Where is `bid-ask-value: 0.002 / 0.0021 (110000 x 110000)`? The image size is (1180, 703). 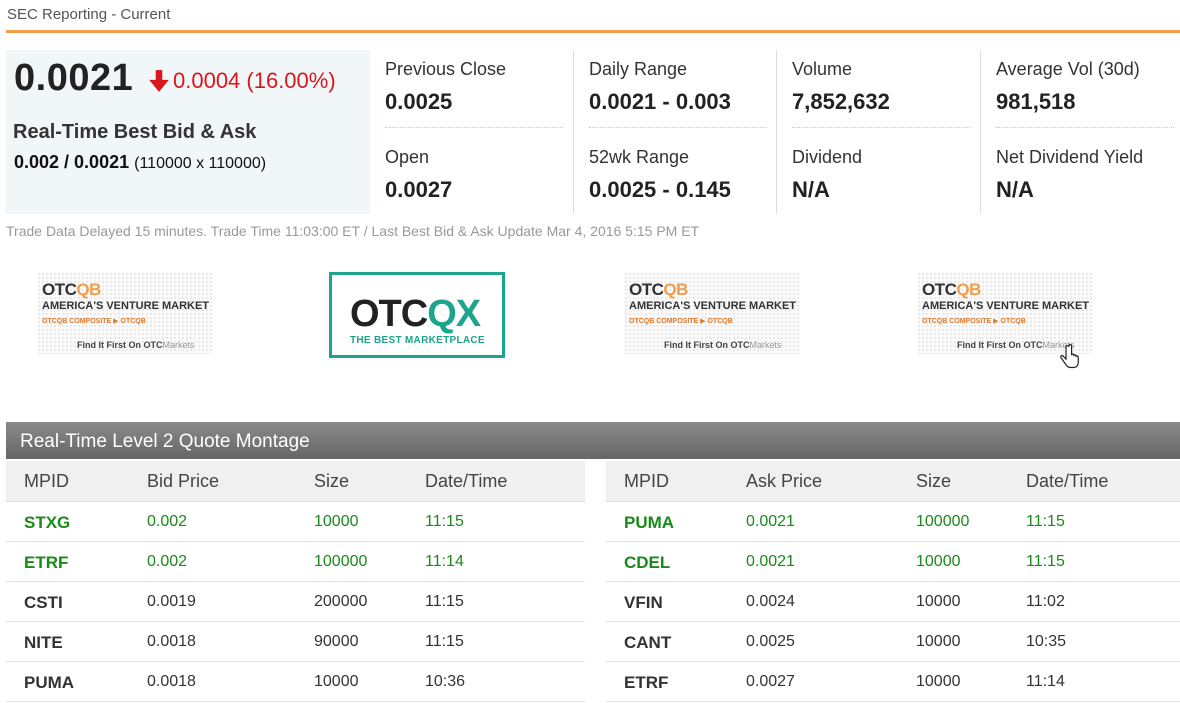
bid-ask-value: 0.002 / 0.0021 (110000 x 110000) is located at coordinates (140, 162).